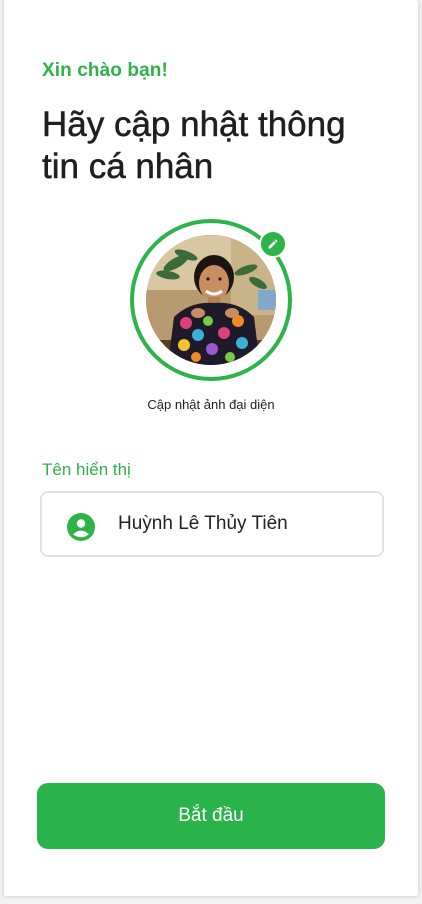 The image size is (422, 904). I want to click on greeting-text: Xin chào bạn!, so click(105, 70).